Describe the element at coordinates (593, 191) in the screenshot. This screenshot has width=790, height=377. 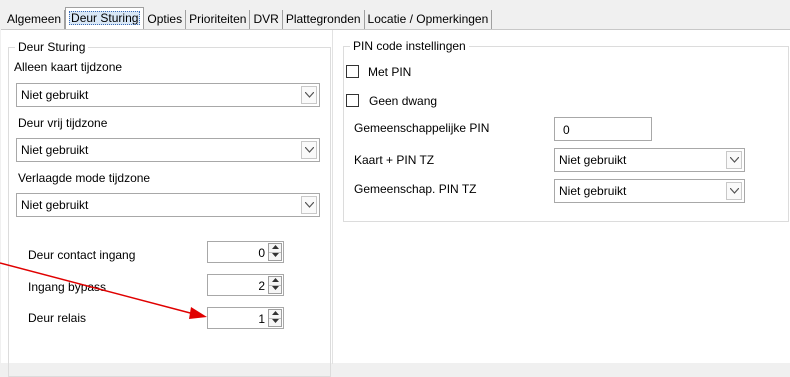
I see `common-pin-tz-value: Niet gebruikt` at that location.